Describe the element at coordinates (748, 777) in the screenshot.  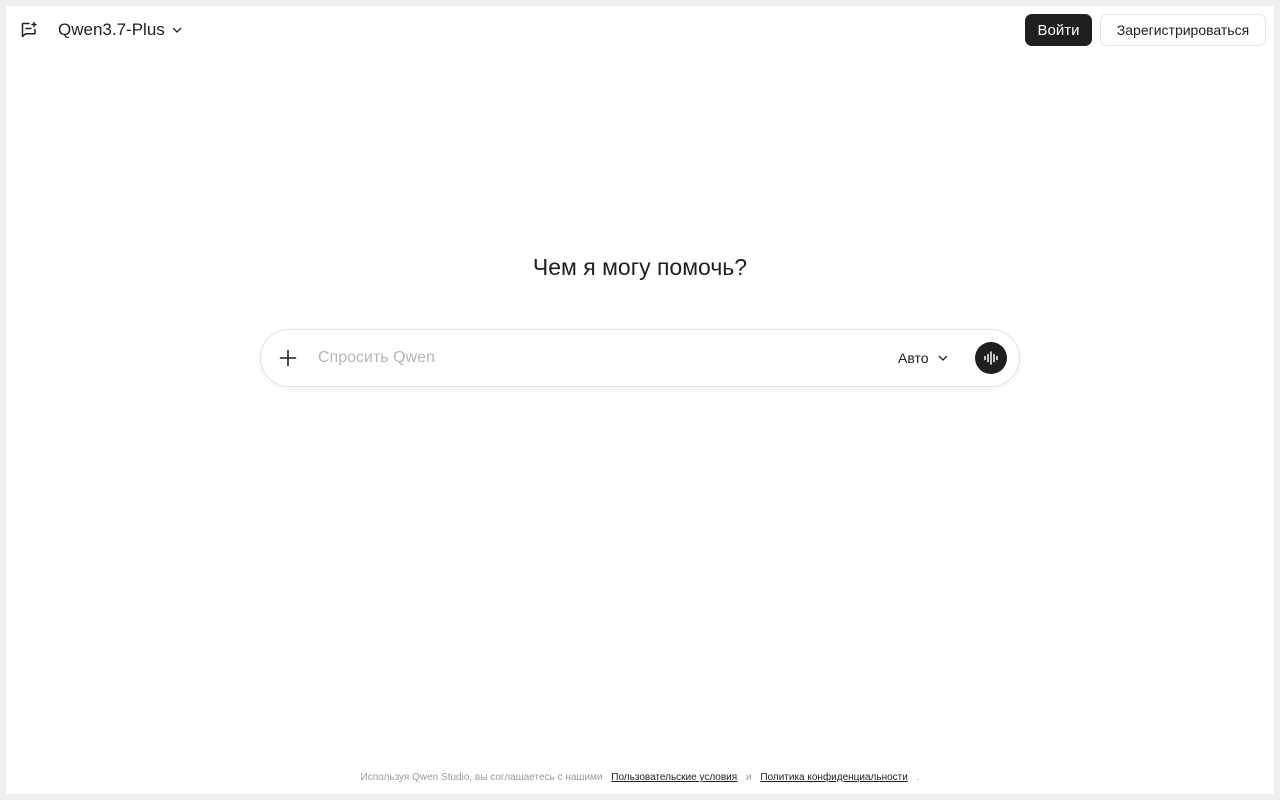
I see `footer-and: и` at that location.